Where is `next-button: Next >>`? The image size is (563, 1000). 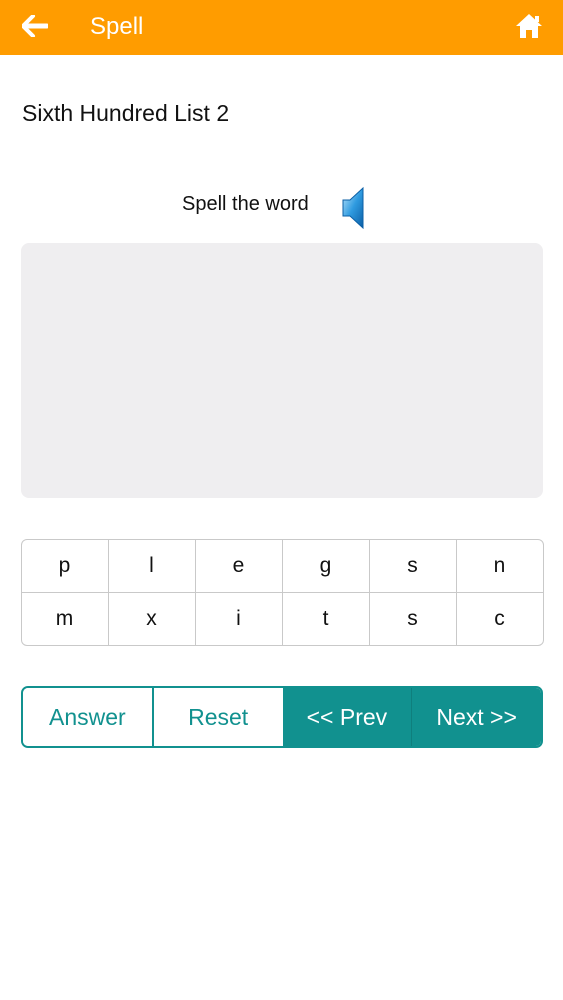 next-button: Next >> is located at coordinates (476, 717).